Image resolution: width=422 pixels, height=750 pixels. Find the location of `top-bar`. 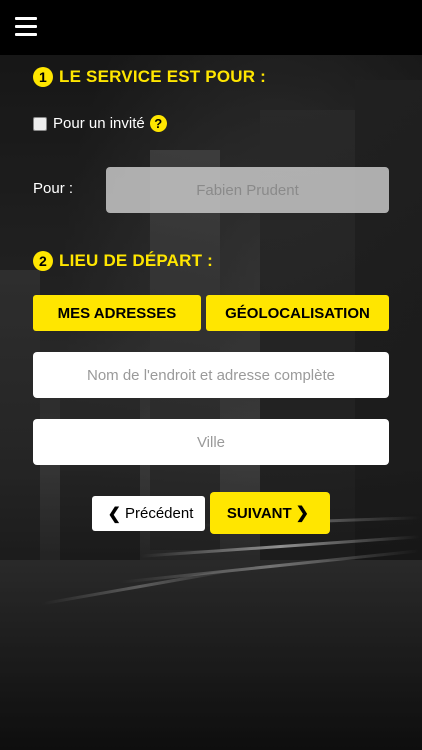

top-bar is located at coordinates (211, 27).